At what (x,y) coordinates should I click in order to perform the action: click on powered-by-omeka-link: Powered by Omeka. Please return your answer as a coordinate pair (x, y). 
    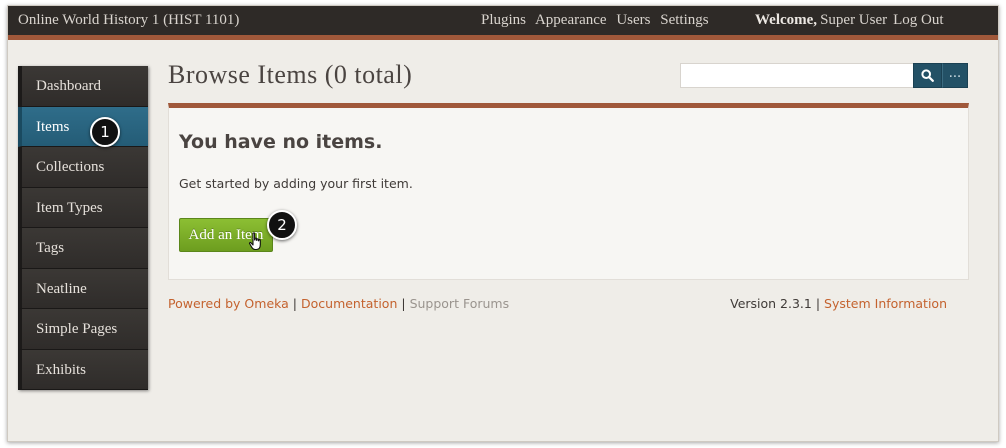
    Looking at the image, I should click on (228, 303).